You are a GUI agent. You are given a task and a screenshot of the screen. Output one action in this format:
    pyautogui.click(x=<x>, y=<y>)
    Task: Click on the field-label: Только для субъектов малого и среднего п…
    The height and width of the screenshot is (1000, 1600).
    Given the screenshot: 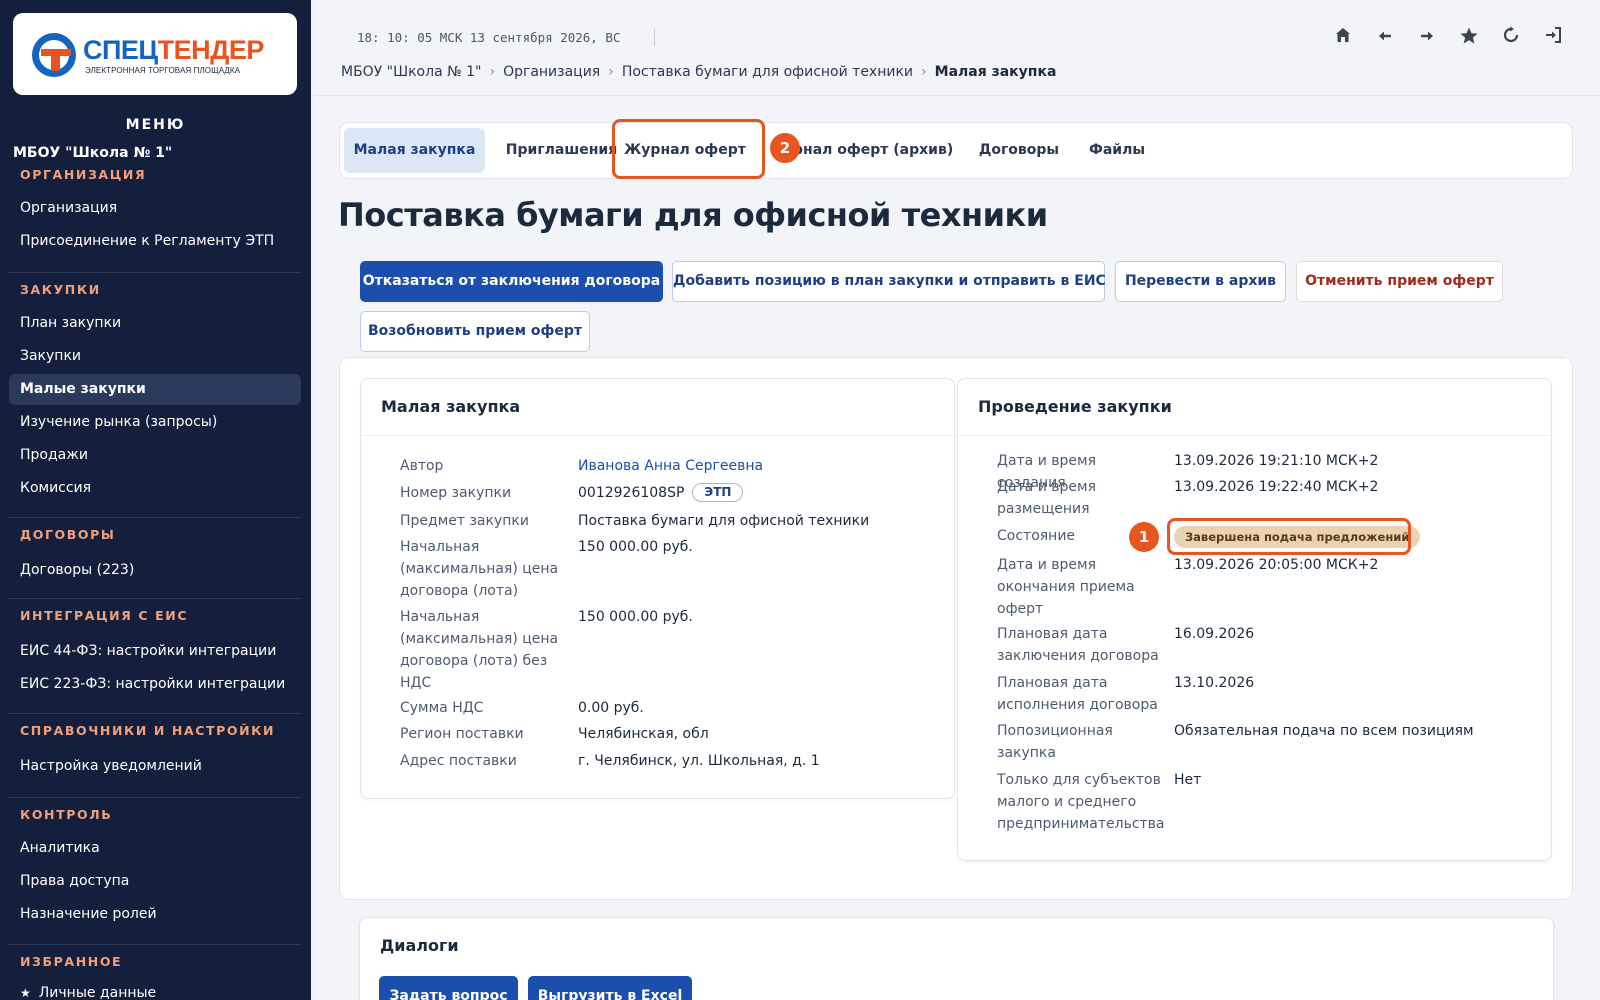 What is the action you would take?
    pyautogui.click(x=1081, y=802)
    